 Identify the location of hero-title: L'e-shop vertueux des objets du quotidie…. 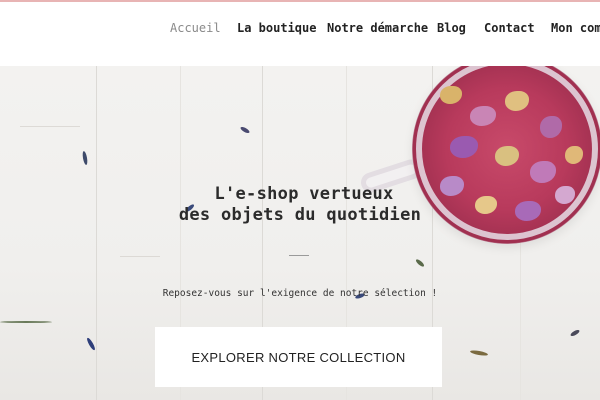
(300, 205).